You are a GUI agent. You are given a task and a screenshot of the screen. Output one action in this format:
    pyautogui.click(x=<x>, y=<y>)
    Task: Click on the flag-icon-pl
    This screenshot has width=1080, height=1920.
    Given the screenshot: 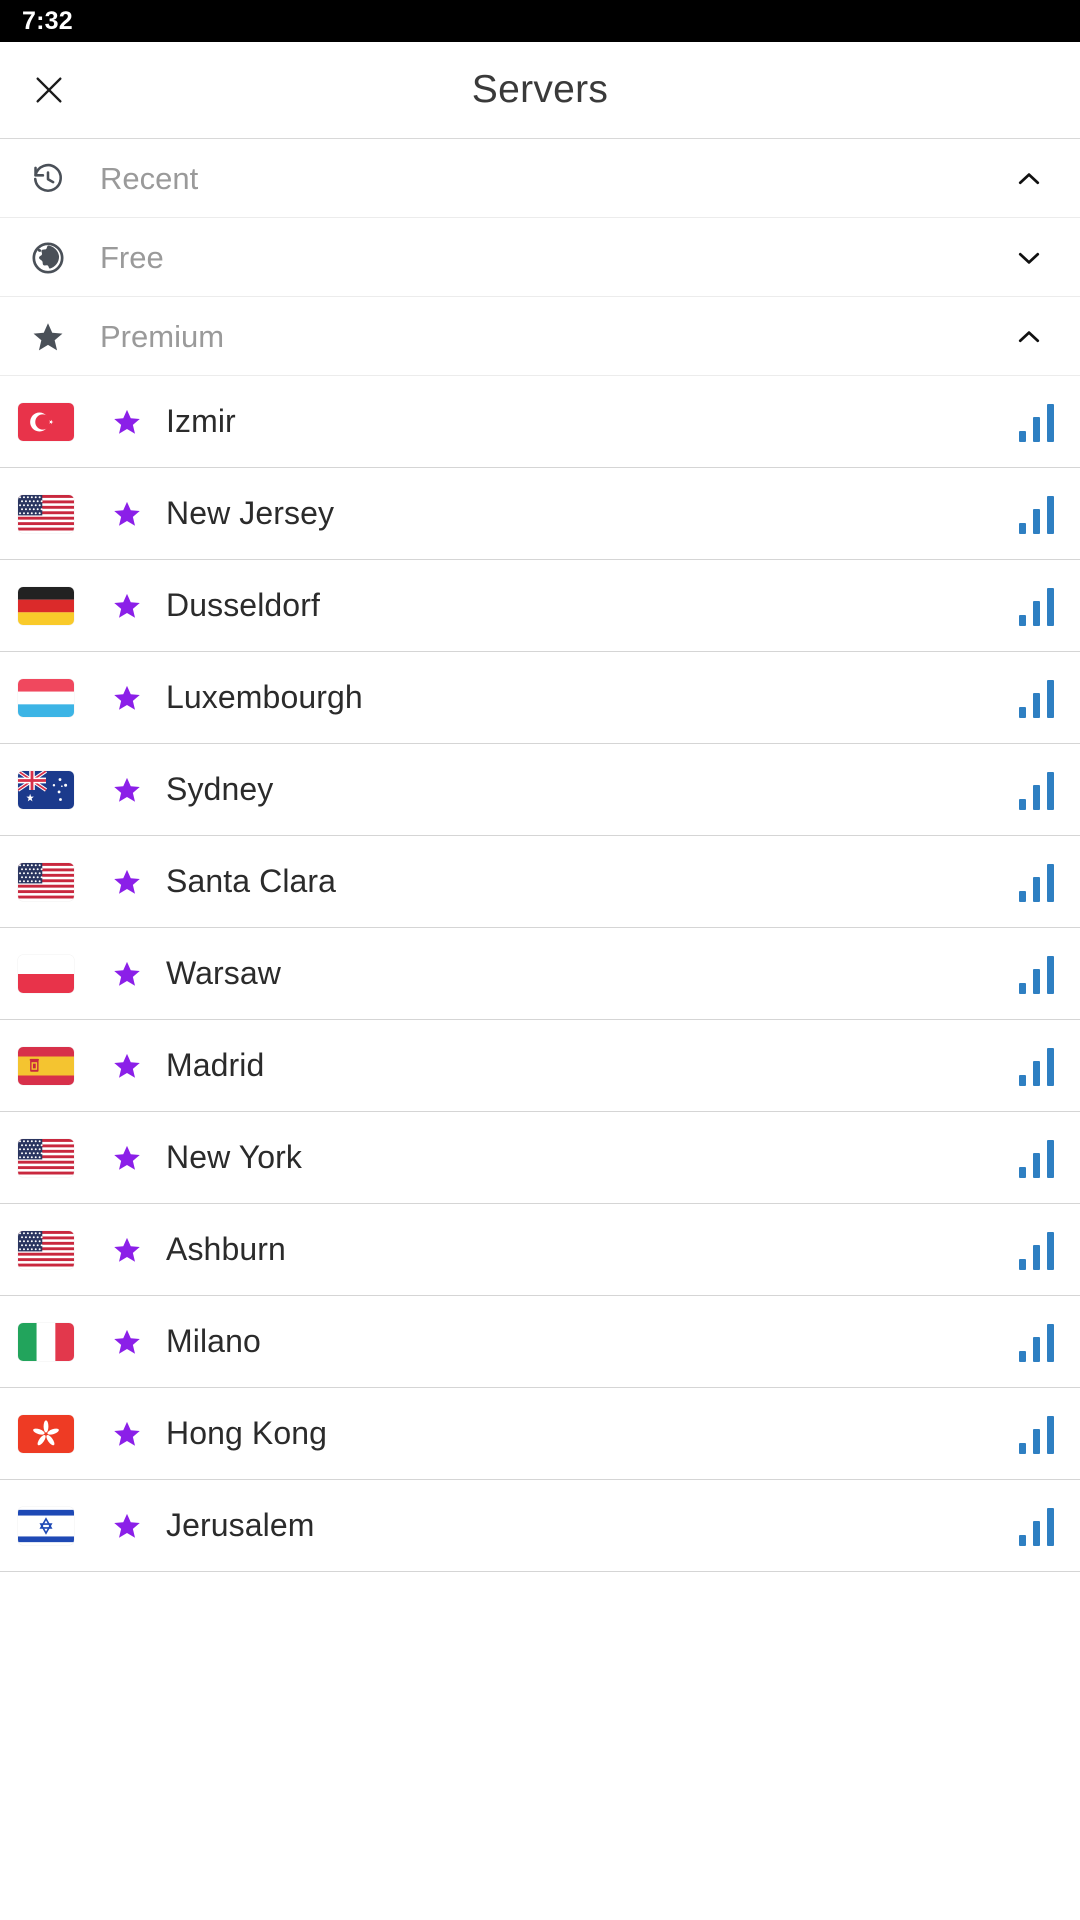 What is the action you would take?
    pyautogui.click(x=46, y=973)
    